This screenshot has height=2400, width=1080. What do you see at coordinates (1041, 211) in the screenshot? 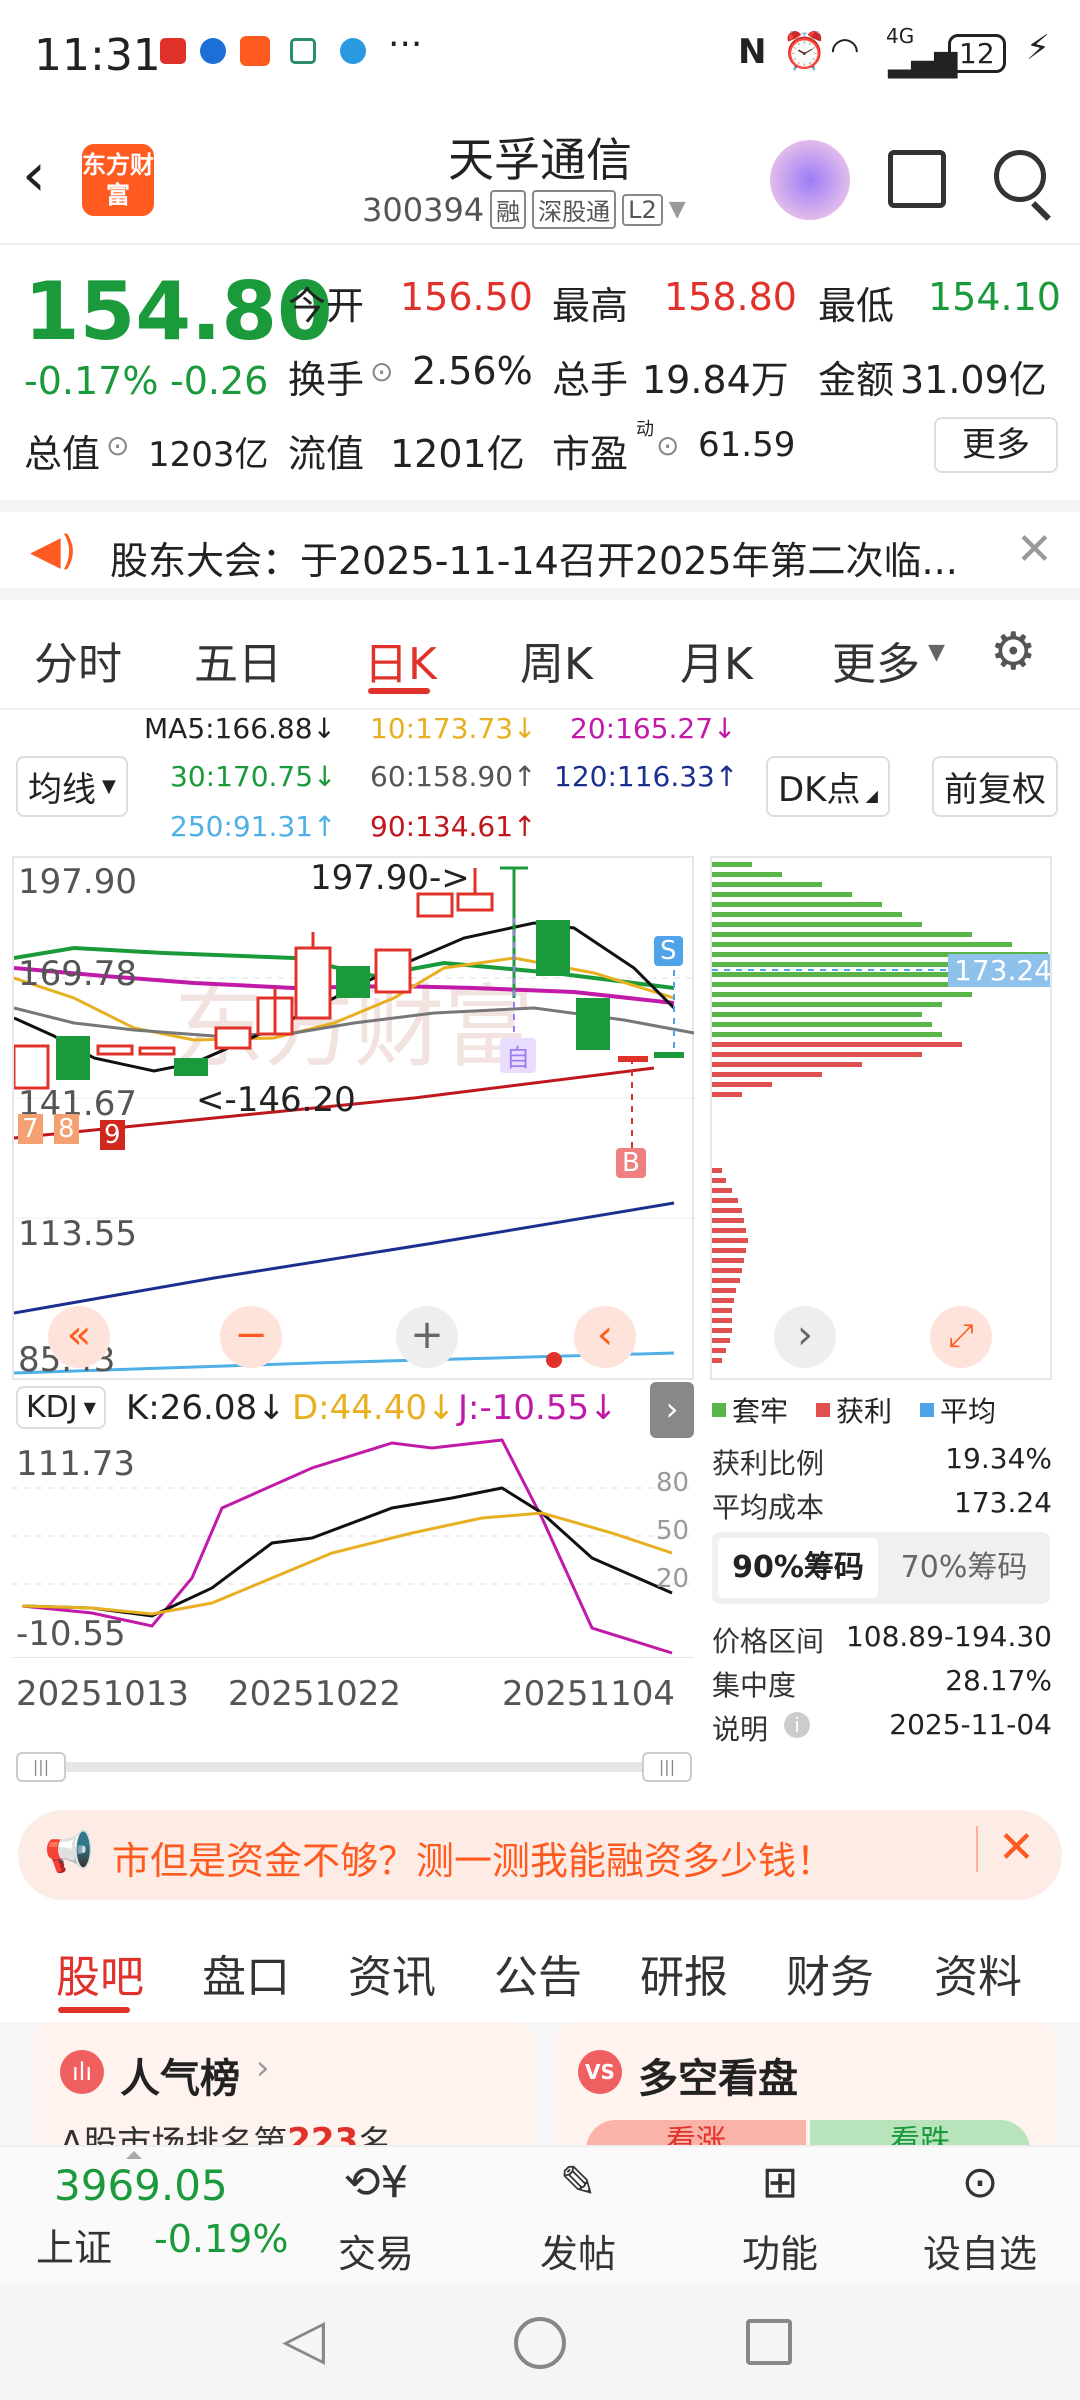
I see `search-icon-handle` at bounding box center [1041, 211].